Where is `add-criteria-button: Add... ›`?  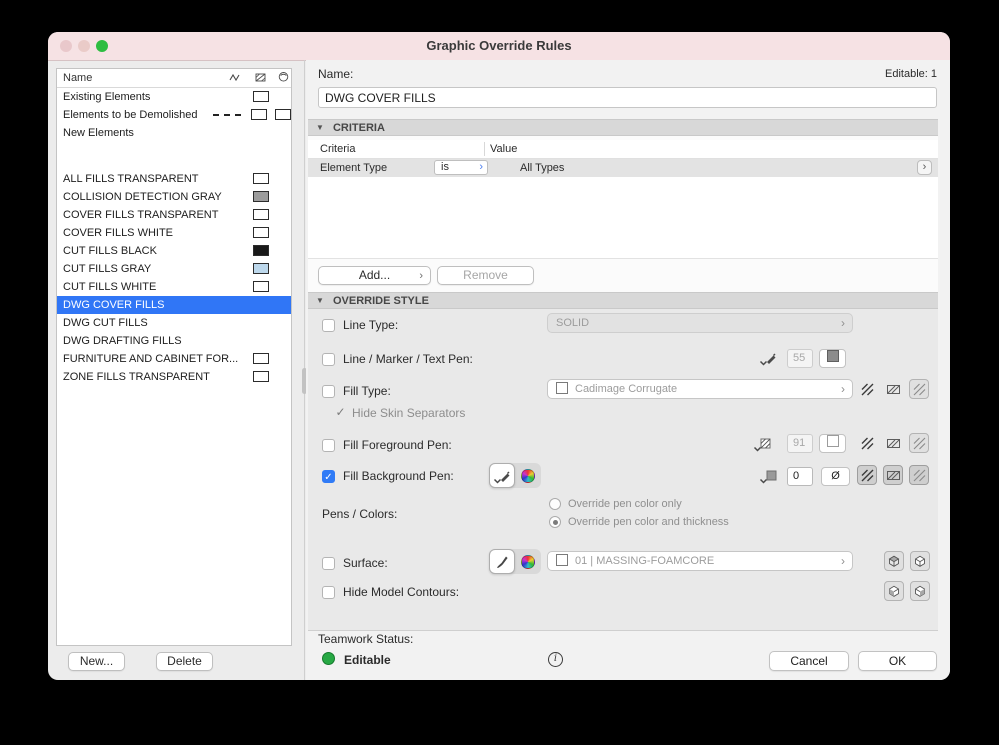
add-criteria-button: Add... › is located at coordinates (374, 275).